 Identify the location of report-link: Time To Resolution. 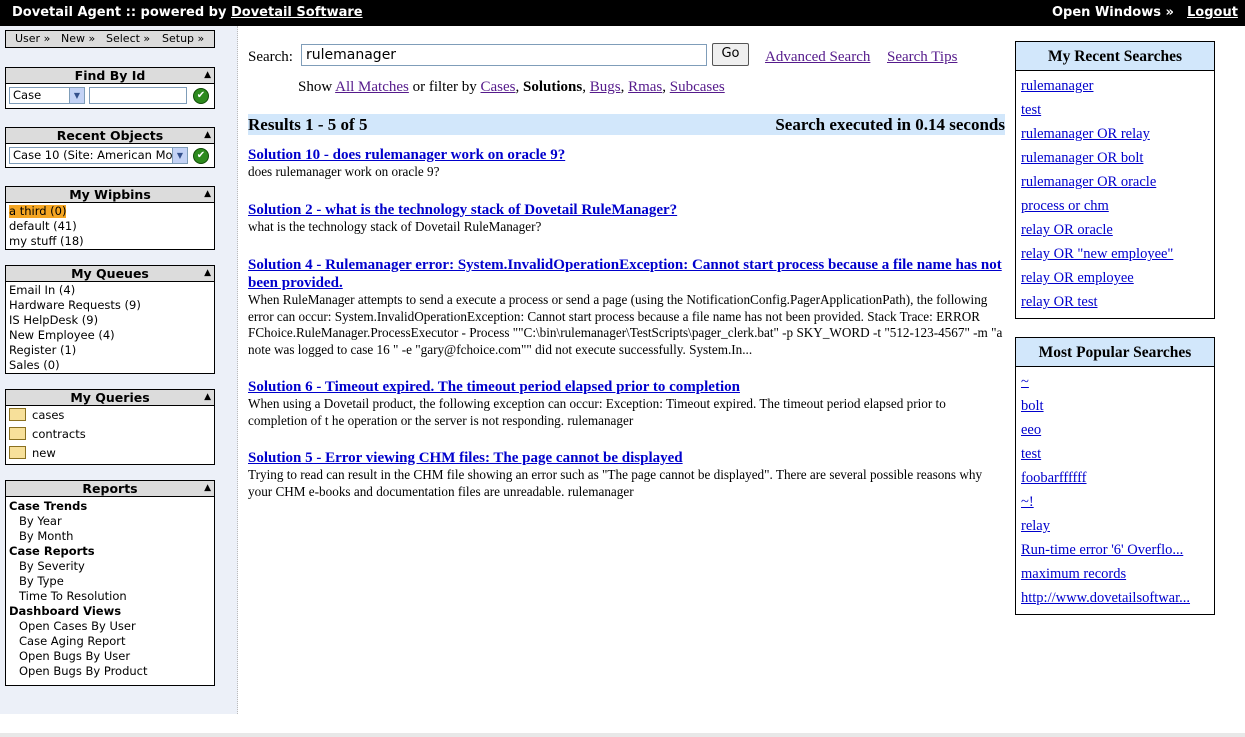
(110, 596).